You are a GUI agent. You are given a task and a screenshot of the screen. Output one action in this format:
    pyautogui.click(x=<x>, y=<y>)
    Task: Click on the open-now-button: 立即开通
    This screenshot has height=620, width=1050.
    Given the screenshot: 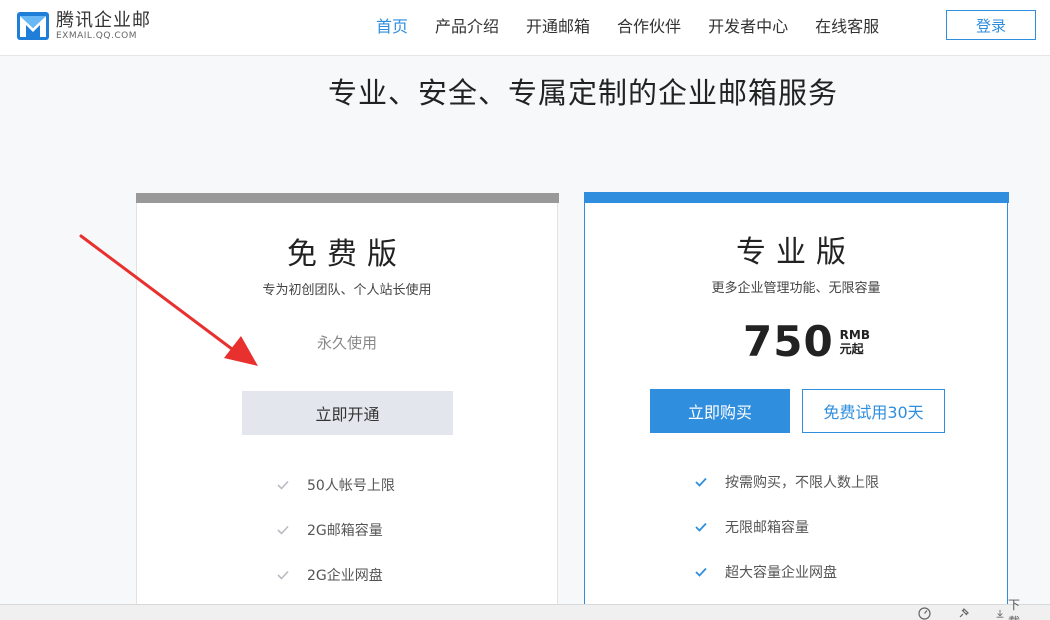 What is the action you would take?
    pyautogui.click(x=347, y=413)
    